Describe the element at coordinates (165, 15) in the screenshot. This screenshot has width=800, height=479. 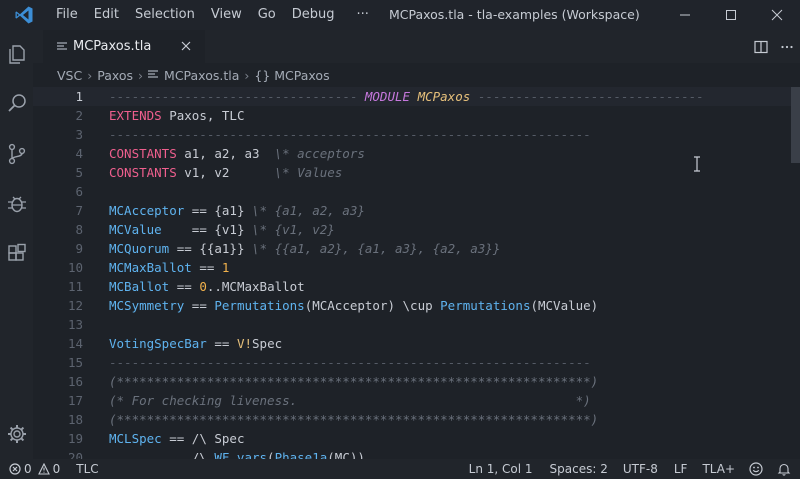
I see `menu-selection: Selection` at that location.